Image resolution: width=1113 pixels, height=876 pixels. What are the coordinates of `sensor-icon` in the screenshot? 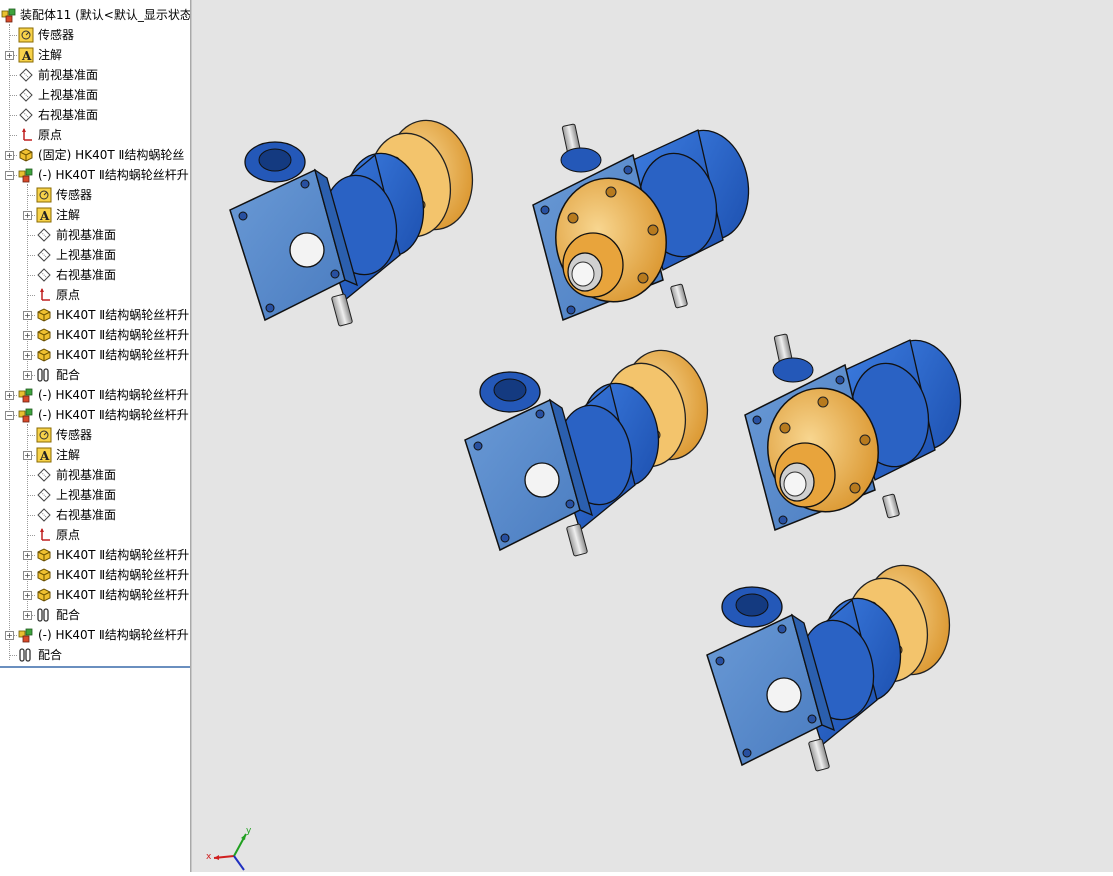 It's located at (26, 35).